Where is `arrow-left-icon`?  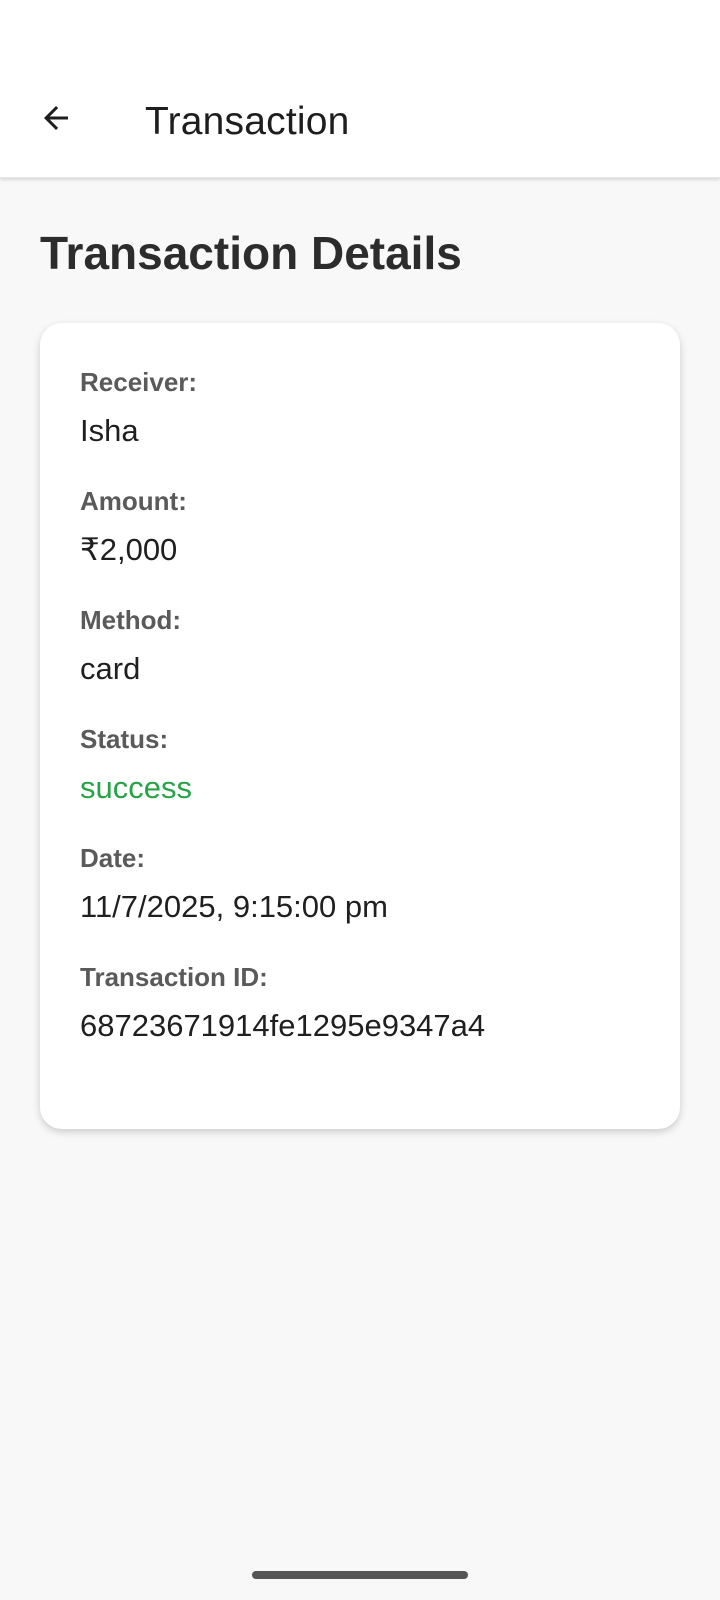 arrow-left-icon is located at coordinates (56, 118).